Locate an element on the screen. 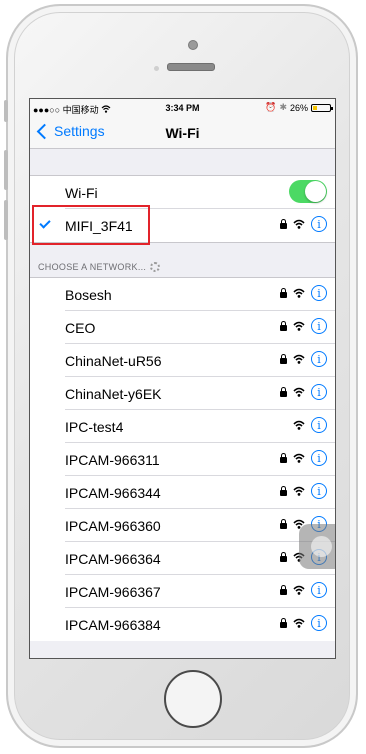 This screenshot has width=366, height=754. network-name: IPCAM-966364 is located at coordinates (113, 558).